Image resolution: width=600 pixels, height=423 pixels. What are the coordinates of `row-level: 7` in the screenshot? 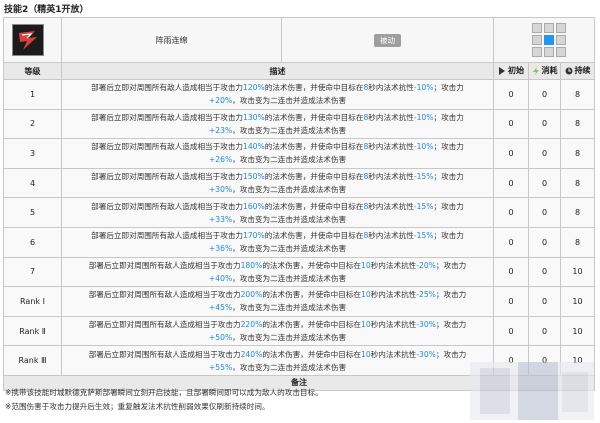 It's located at (32, 272).